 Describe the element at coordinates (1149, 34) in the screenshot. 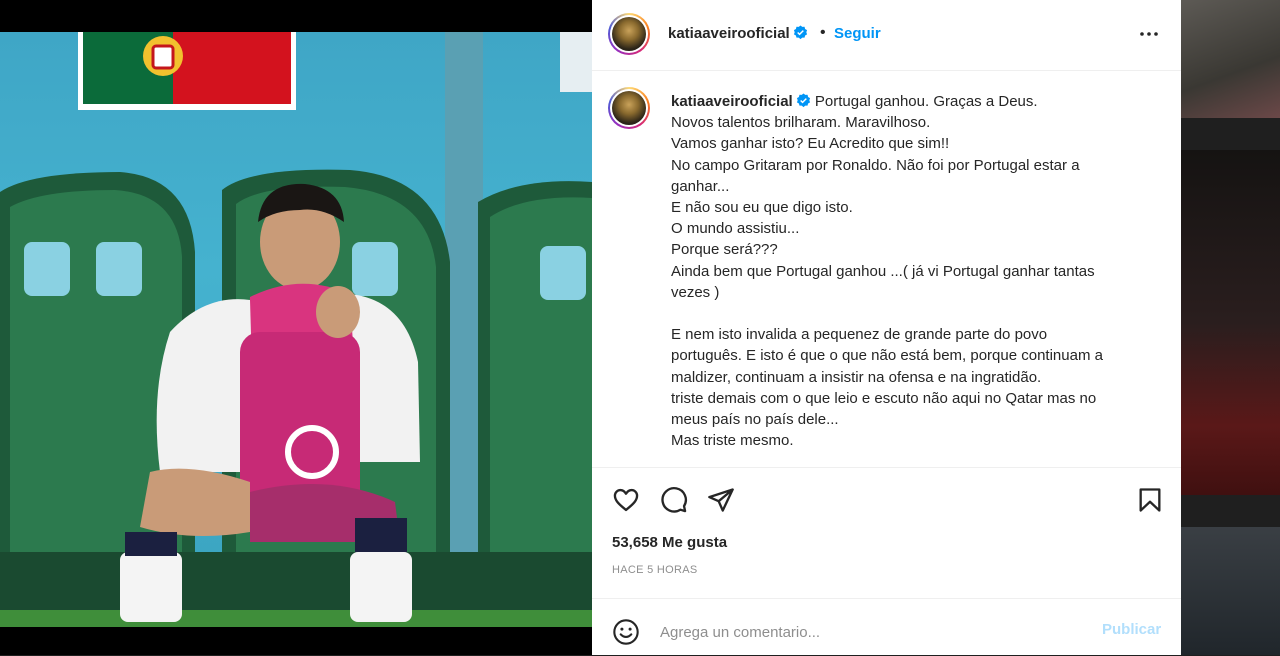

I see `more-options-icon` at that location.